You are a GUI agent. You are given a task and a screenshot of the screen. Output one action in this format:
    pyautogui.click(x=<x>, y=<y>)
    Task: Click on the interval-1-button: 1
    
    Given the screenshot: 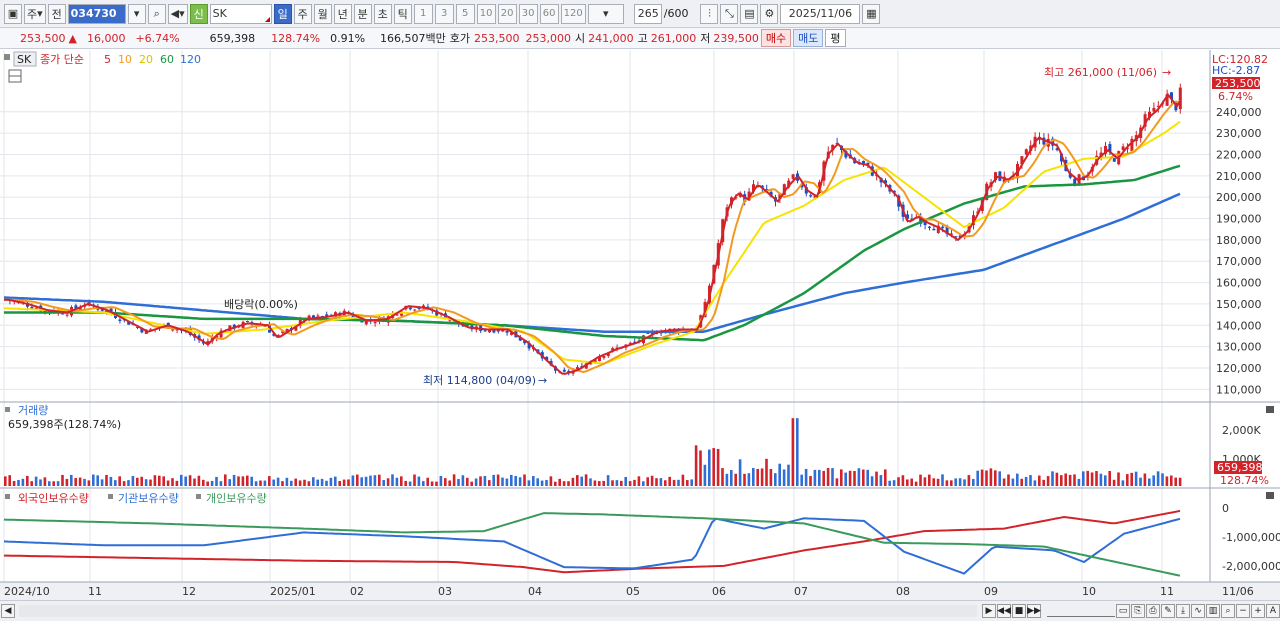 What is the action you would take?
    pyautogui.click(x=423, y=13)
    